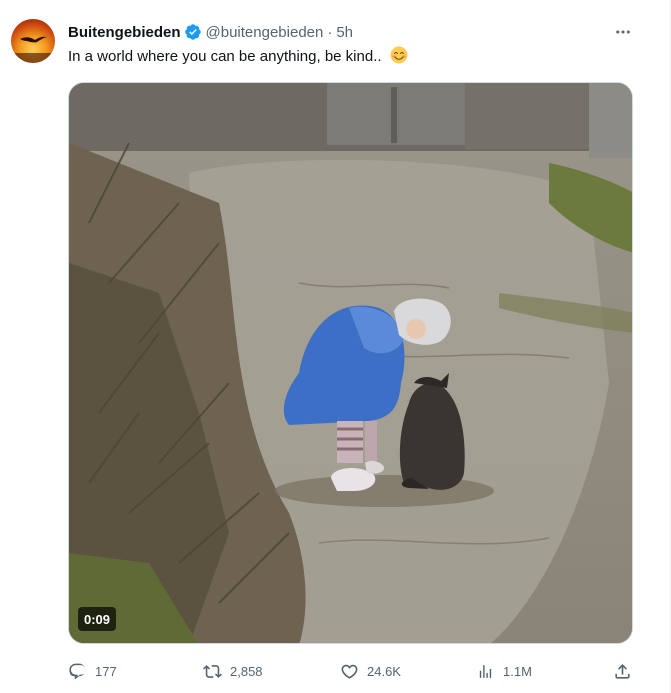 Image resolution: width=671 pixels, height=693 pixels. Describe the element at coordinates (344, 32) in the screenshot. I see `timestamp: 5h` at that location.